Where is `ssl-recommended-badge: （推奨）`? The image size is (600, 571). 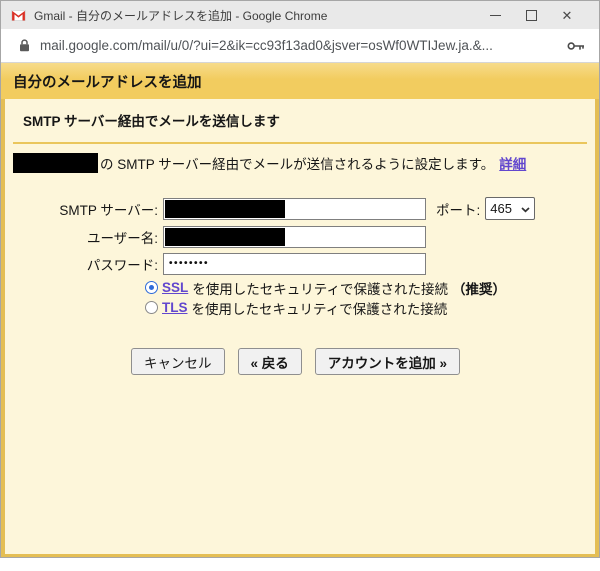 ssl-recommended-badge: （推奨） is located at coordinates (478, 289).